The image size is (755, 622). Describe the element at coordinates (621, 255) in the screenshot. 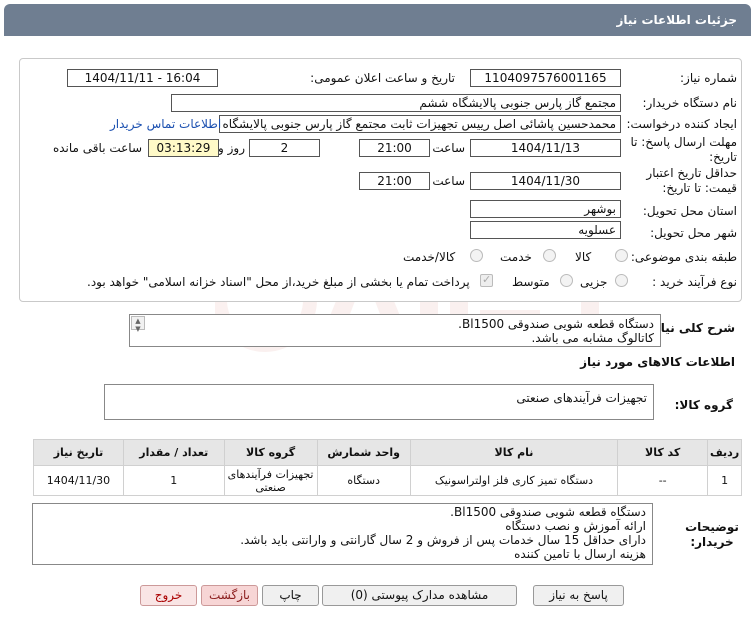

I see `category-radio-goods` at that location.